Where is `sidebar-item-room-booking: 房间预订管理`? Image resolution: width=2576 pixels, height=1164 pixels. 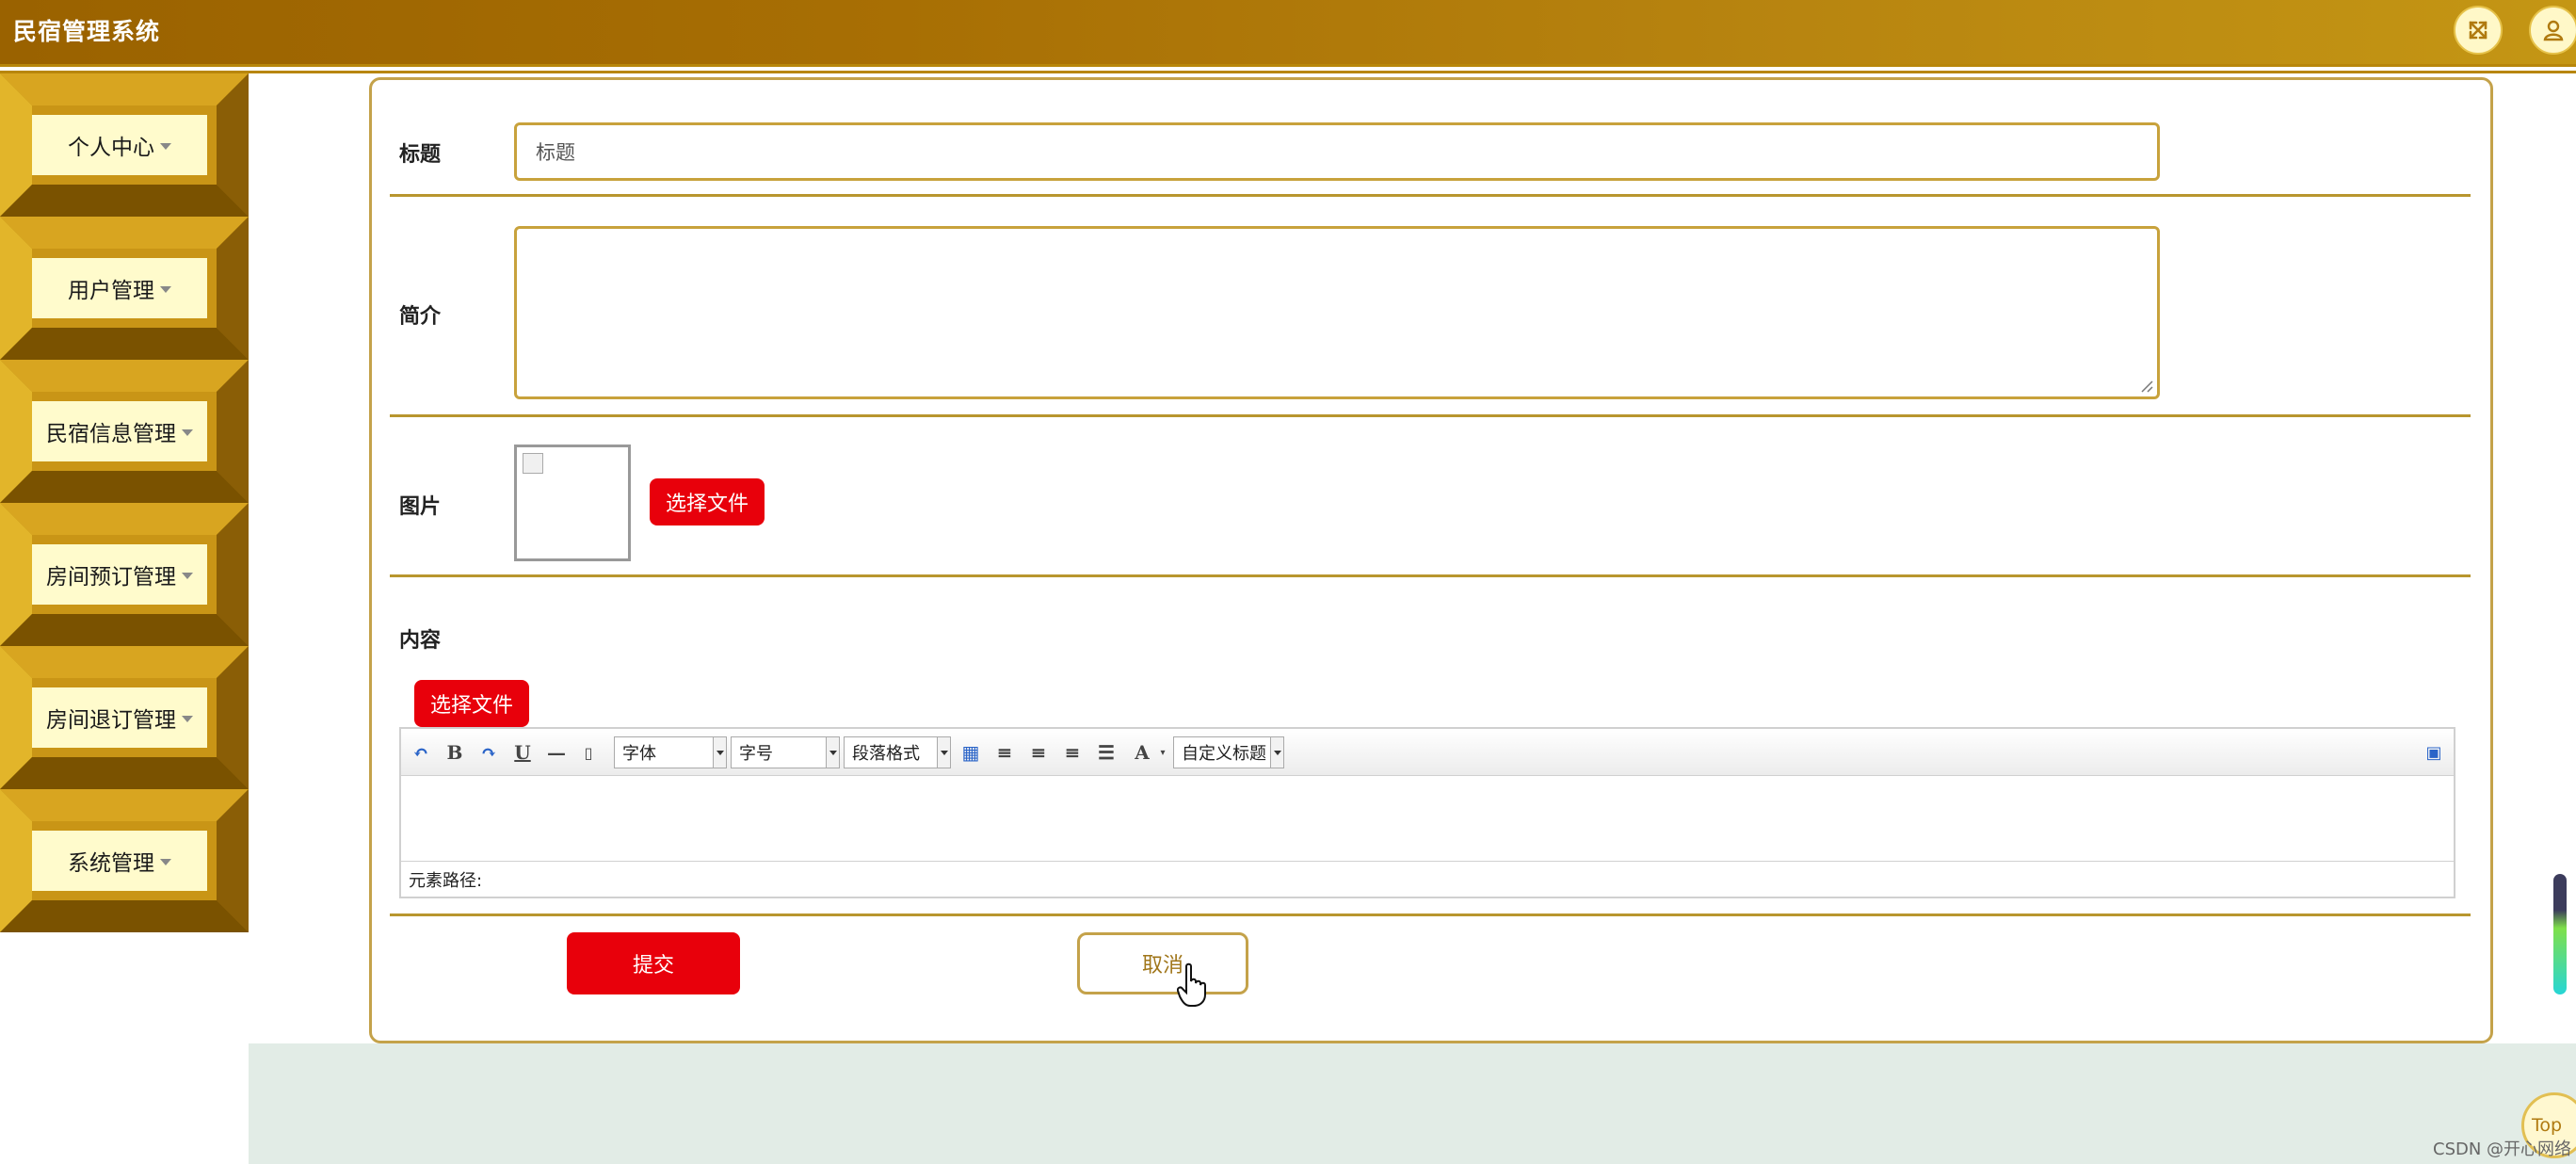
sidebar-item-room-booking: 房间预订管理 is located at coordinates (124, 574).